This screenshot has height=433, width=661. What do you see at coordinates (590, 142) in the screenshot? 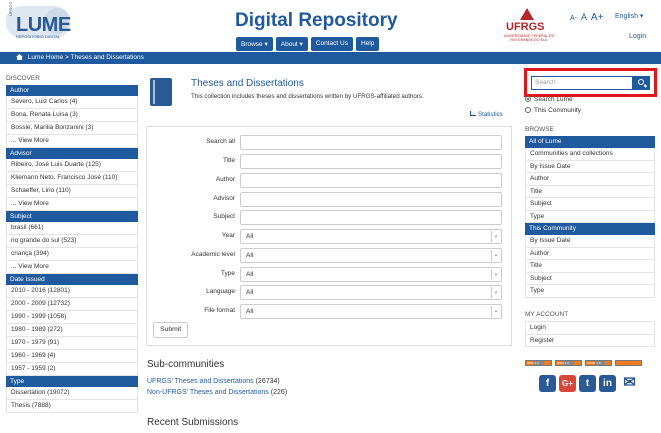
I see `browse-header-all: All of Lume` at bounding box center [590, 142].